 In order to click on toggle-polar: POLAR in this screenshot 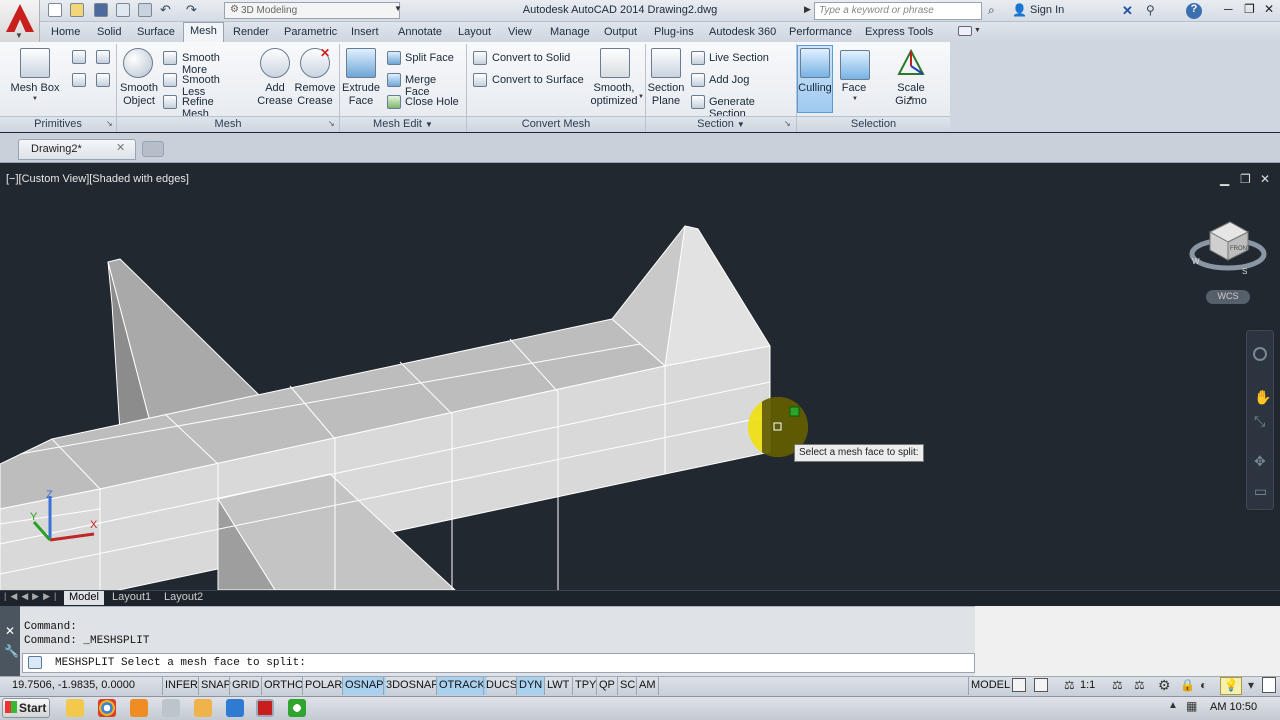, I will do `click(323, 686)`.